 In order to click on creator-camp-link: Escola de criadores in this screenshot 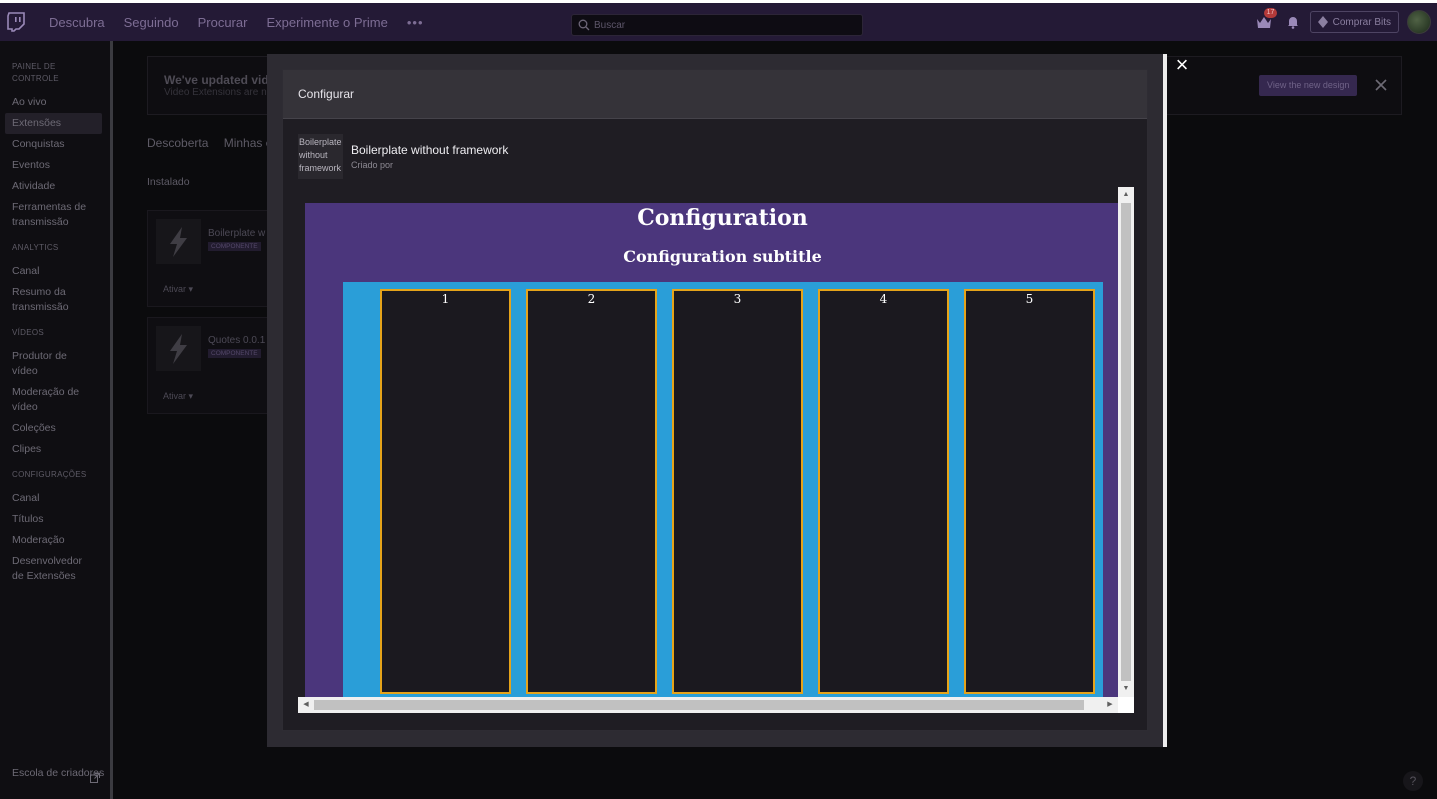, I will do `click(59, 774)`.